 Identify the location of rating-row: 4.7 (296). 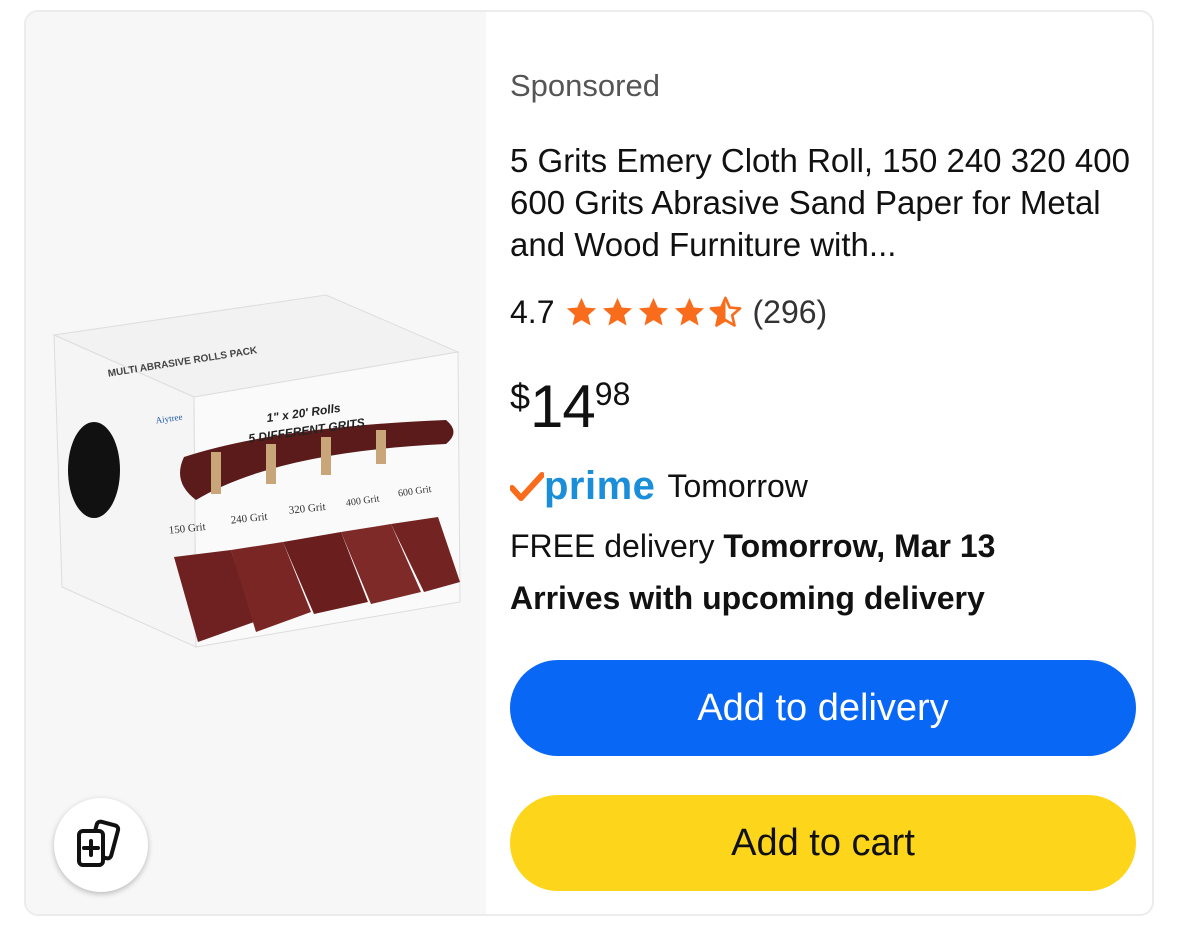
(668, 312).